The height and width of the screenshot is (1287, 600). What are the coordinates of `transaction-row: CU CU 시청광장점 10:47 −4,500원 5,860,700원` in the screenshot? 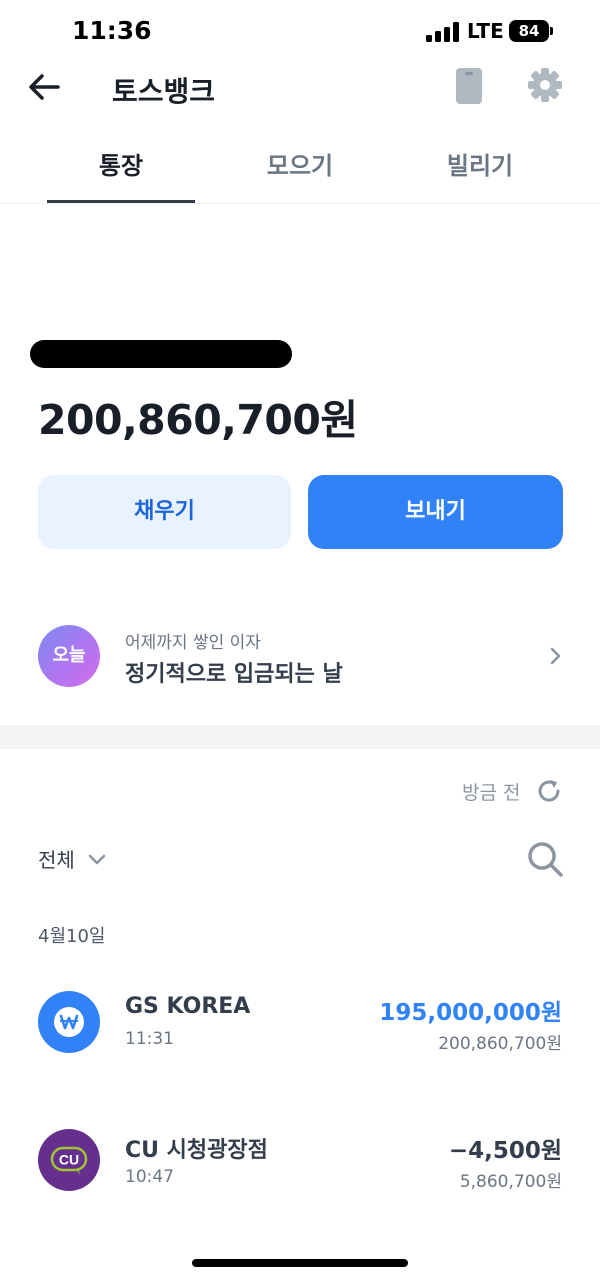 It's located at (300, 1169).